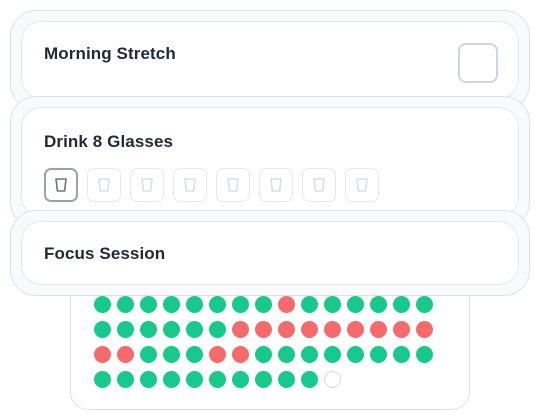 This screenshot has height=420, width=540. What do you see at coordinates (332, 379) in the screenshot?
I see `day-dot-empty` at bounding box center [332, 379].